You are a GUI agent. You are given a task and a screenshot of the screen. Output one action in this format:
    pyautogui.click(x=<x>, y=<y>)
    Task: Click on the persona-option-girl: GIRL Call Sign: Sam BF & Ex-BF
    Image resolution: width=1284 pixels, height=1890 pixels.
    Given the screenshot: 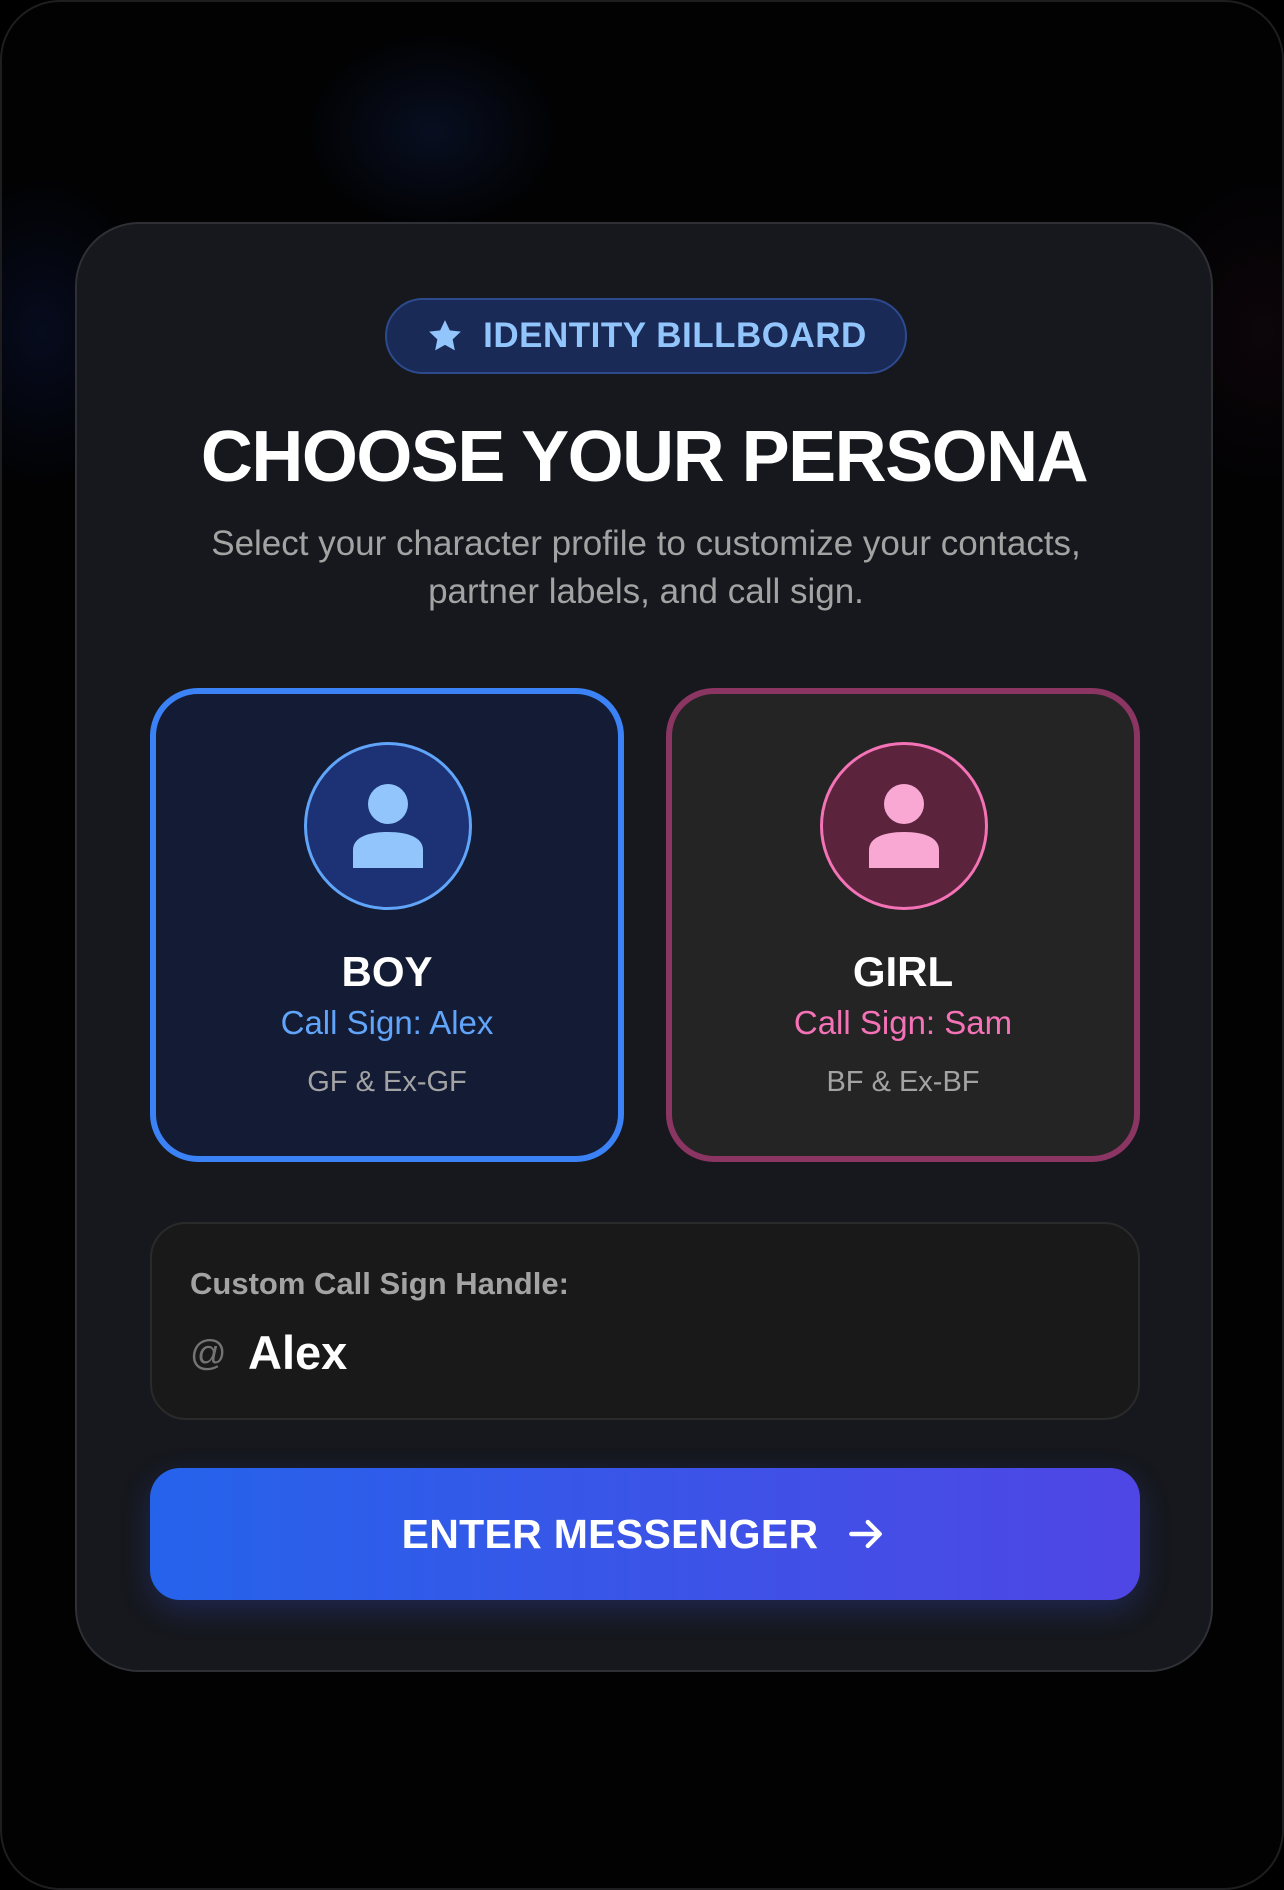 What is the action you would take?
    pyautogui.click(x=903, y=925)
    